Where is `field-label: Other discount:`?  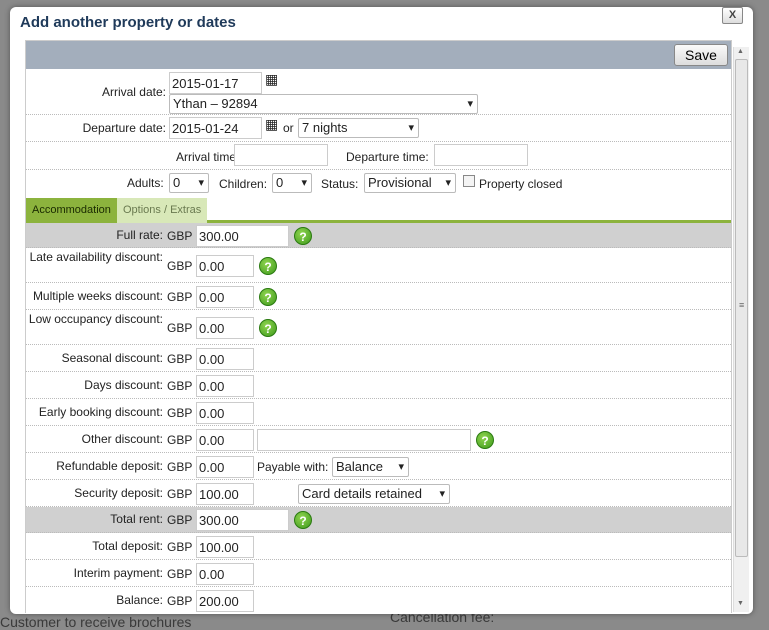
field-label: Other discount: is located at coordinates (122, 438).